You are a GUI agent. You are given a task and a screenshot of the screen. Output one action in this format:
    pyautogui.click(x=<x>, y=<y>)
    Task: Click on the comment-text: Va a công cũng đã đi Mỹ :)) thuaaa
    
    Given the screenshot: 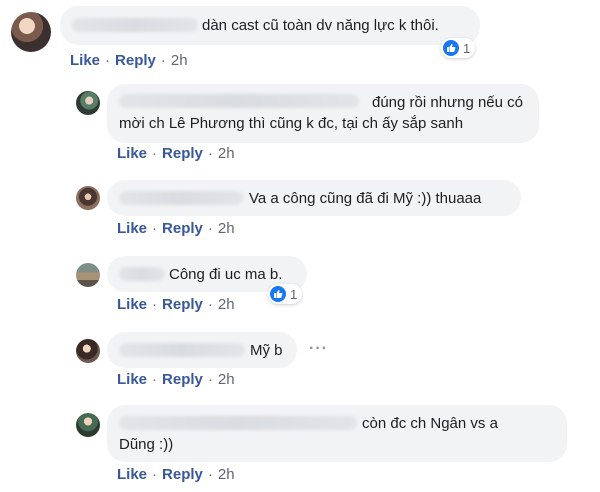 What is the action you would take?
    pyautogui.click(x=365, y=198)
    